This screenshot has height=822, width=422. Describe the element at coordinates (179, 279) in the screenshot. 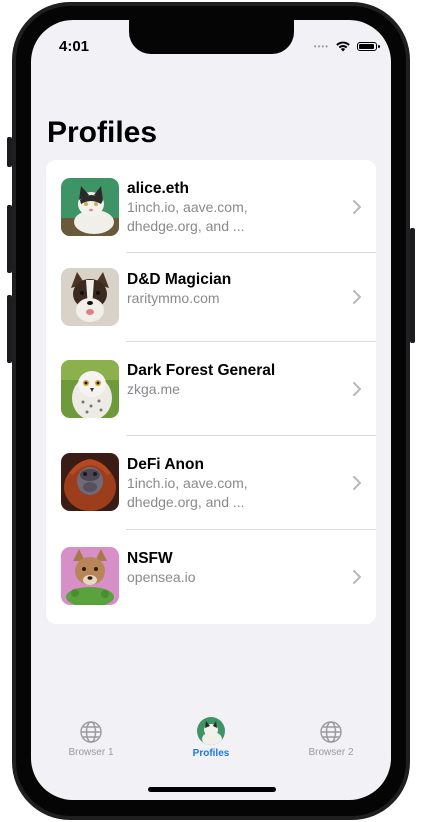

I see `profile-name: D&D Magician` at that location.